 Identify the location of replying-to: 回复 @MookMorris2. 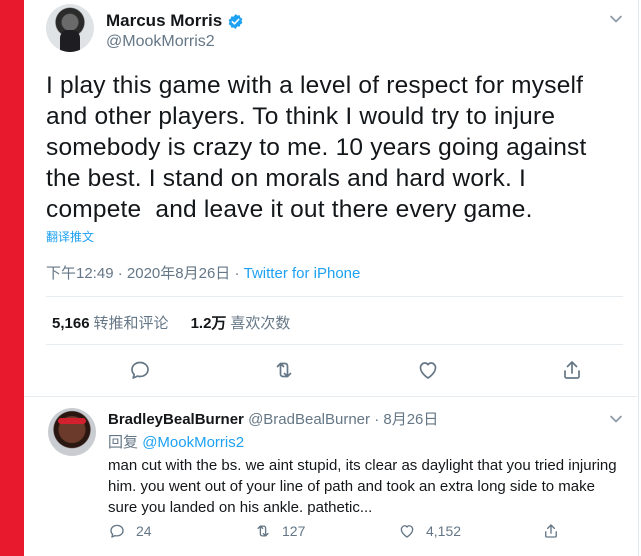
(176, 441).